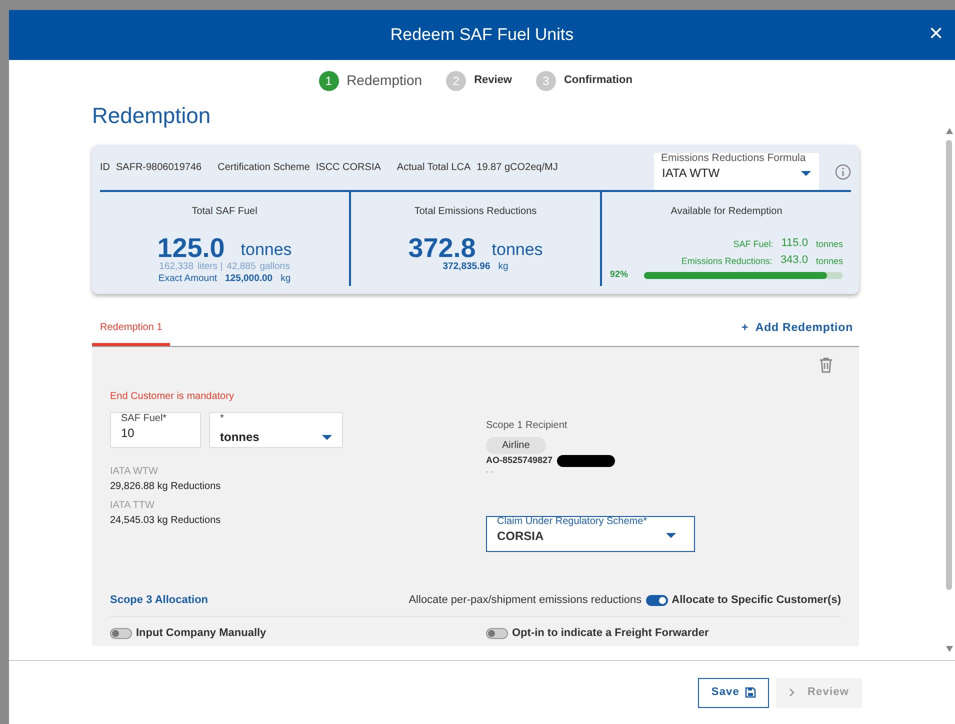 The height and width of the screenshot is (724, 955). Describe the element at coordinates (598, 80) in the screenshot. I see `step-label: Confirmation` at that location.